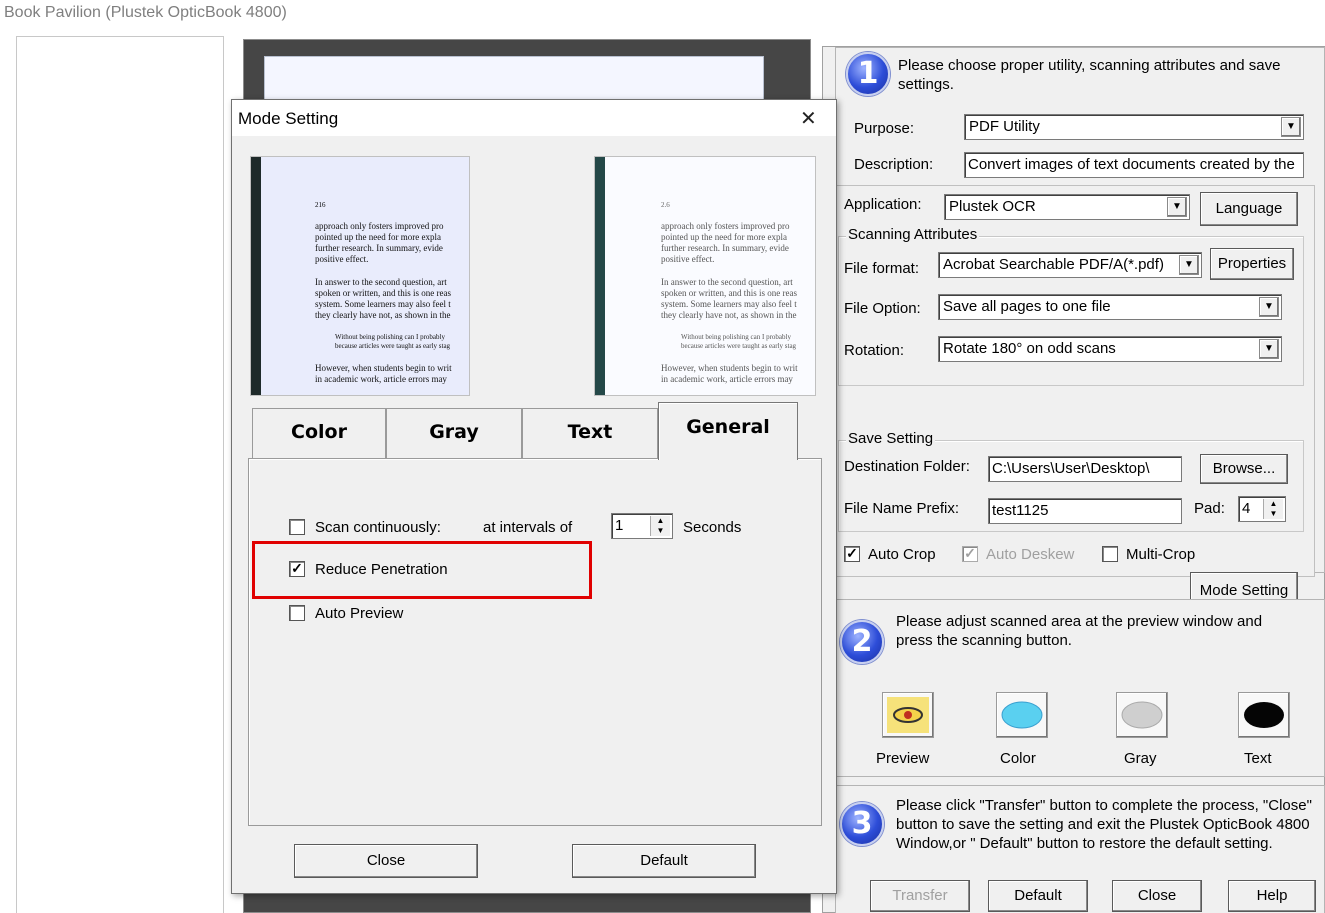 The image size is (1325, 913). What do you see at coordinates (288, 118) in the screenshot?
I see `dialog-title: Mode Setting` at bounding box center [288, 118].